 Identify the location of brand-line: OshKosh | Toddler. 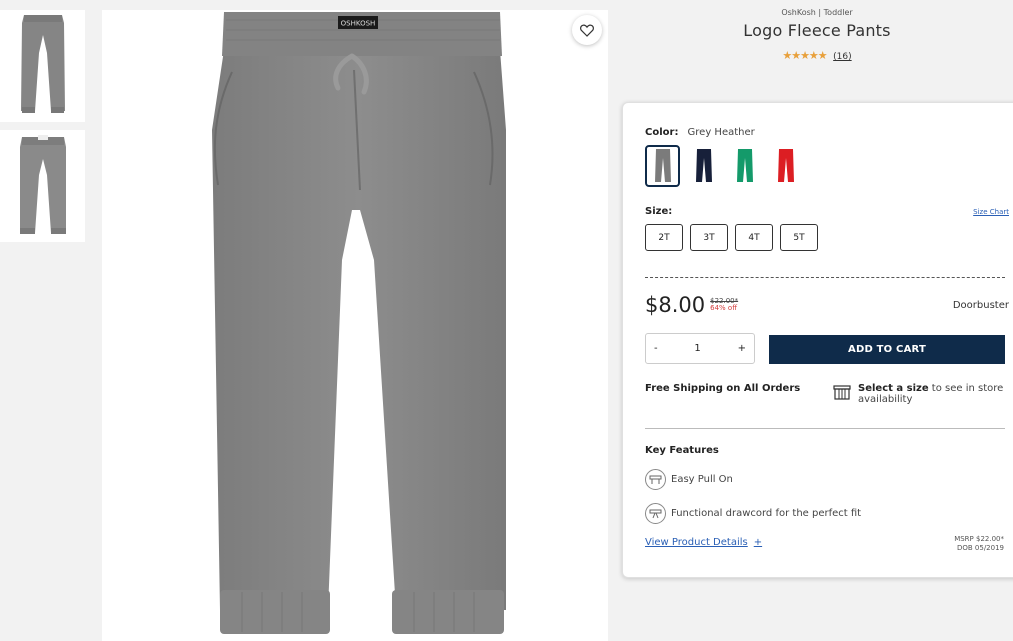
(817, 12).